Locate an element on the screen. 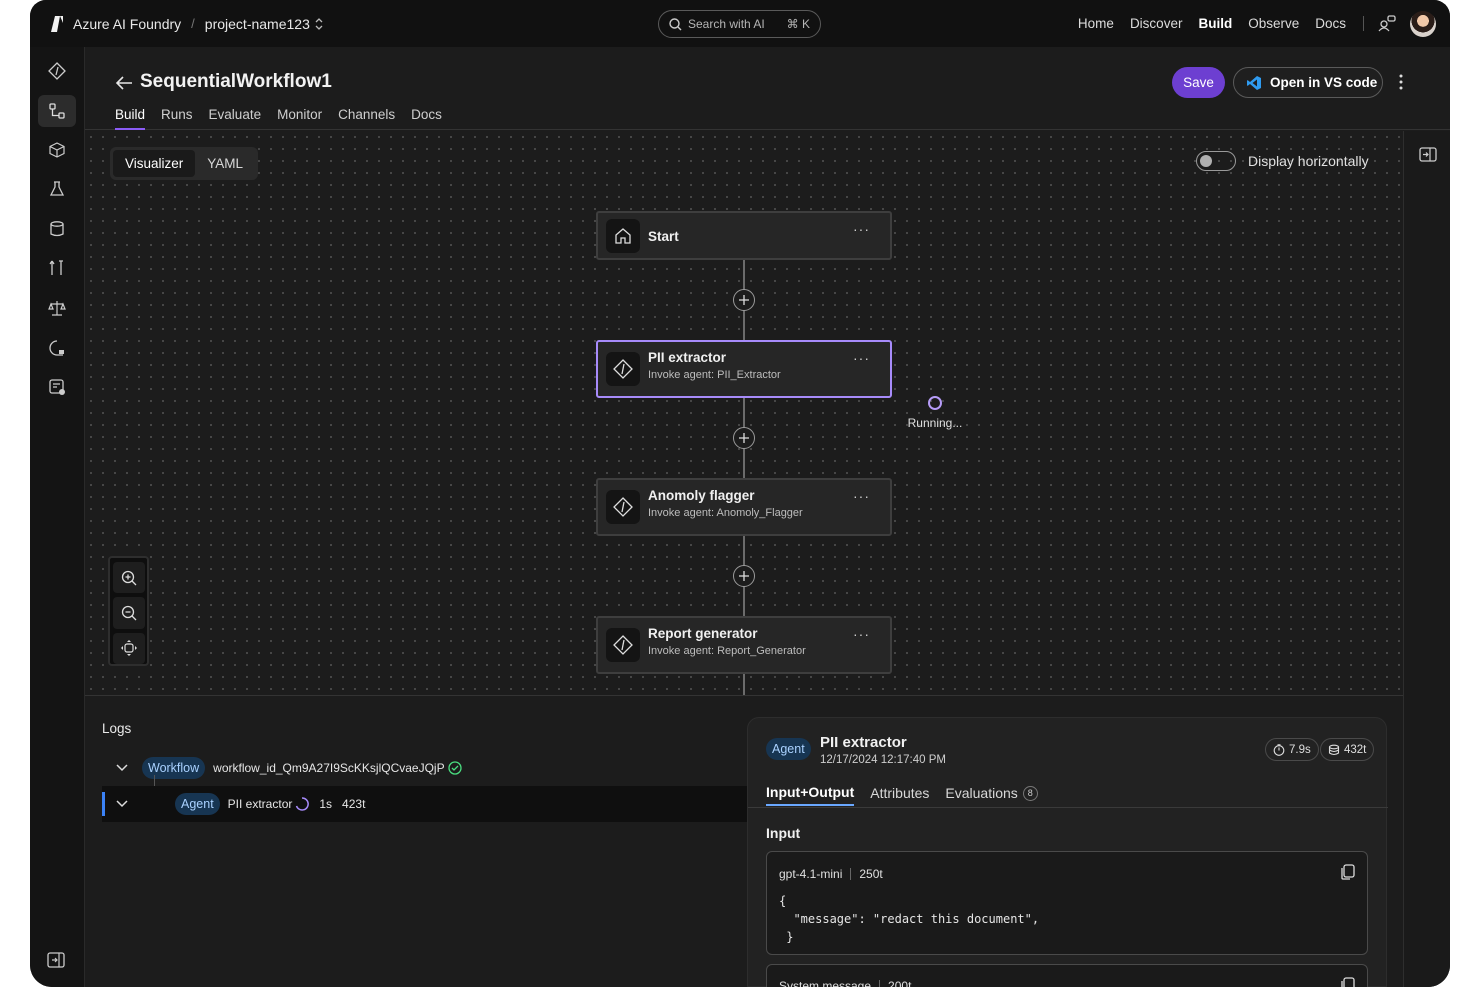  tab-evaluate: Evaluate is located at coordinates (235, 118).